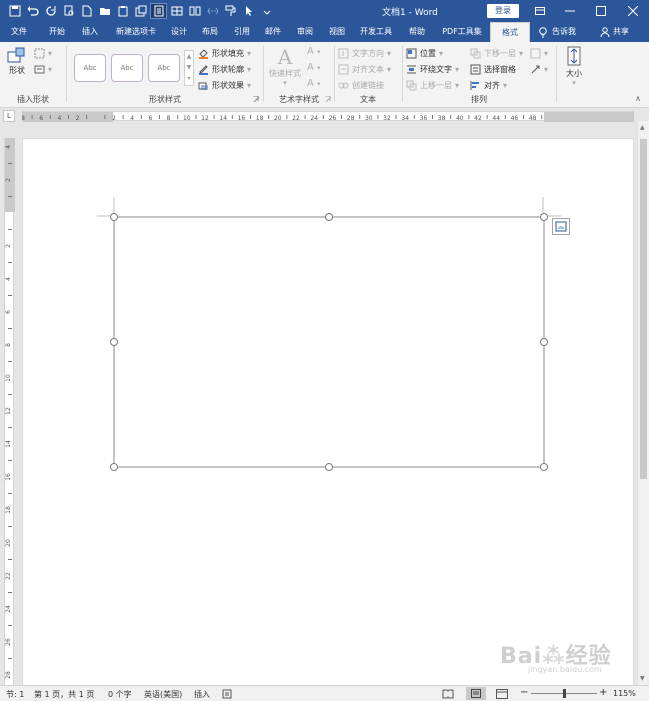 This screenshot has height=701, width=649. Describe the element at coordinates (503, 11) in the screenshot. I see `login-button: 登录` at that location.